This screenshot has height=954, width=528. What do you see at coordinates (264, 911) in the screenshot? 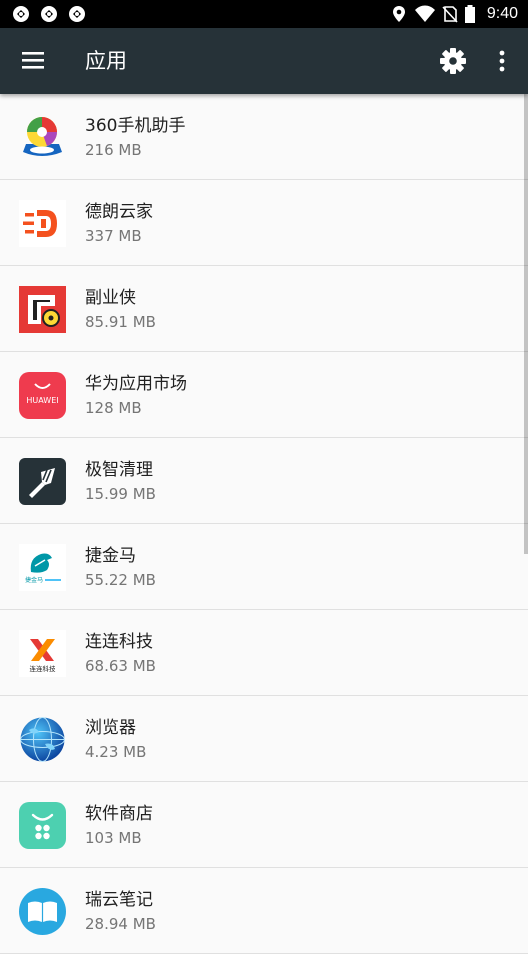
I see `app-list-item: 瑞云笔记 28.94 MB` at bounding box center [264, 911].